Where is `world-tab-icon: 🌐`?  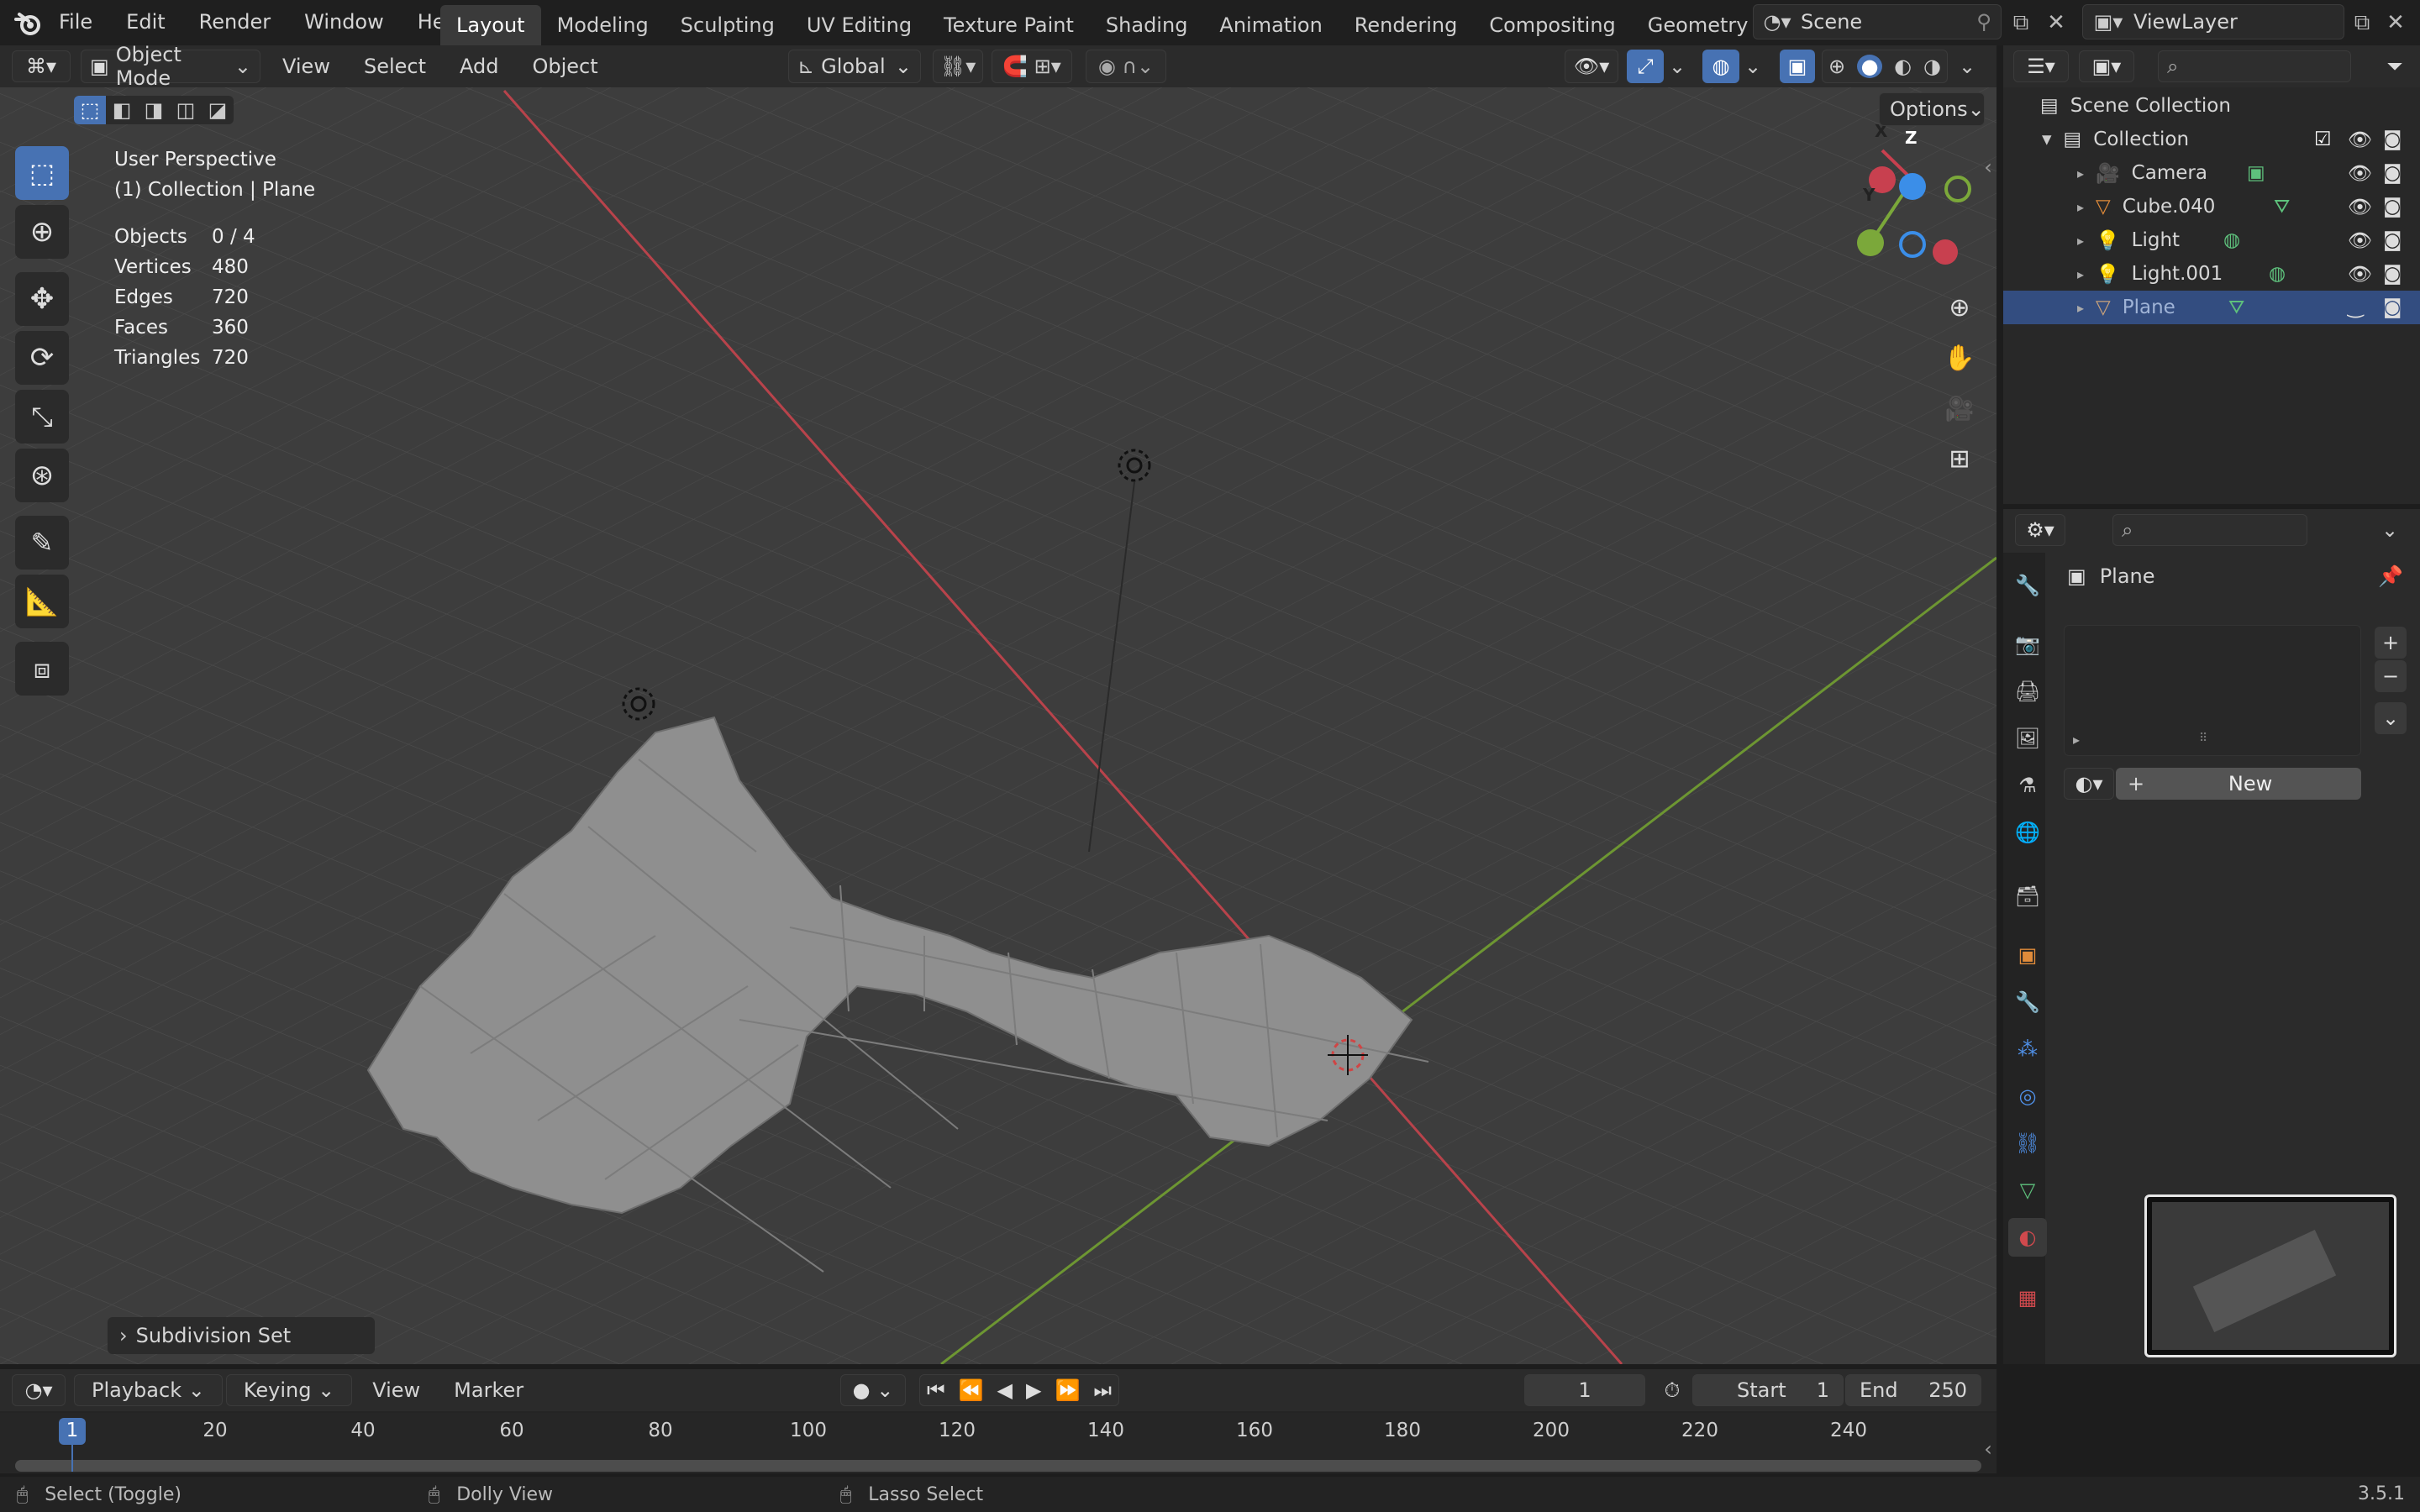
world-tab-icon: 🌐 is located at coordinates (2028, 832).